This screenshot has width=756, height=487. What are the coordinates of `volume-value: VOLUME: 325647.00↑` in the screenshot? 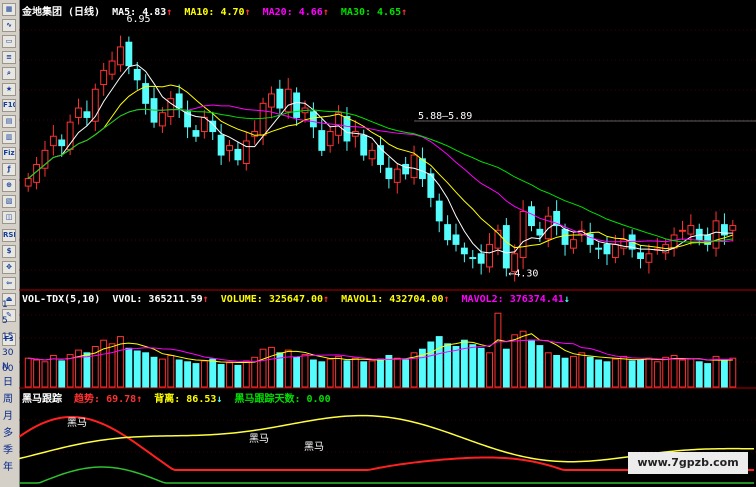 It's located at (275, 299).